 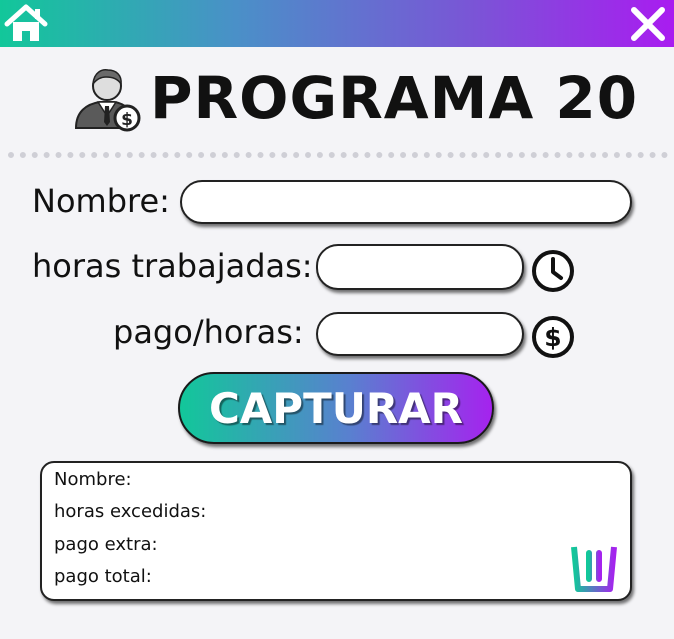 I want to click on pago-horas-input, so click(x=420, y=334).